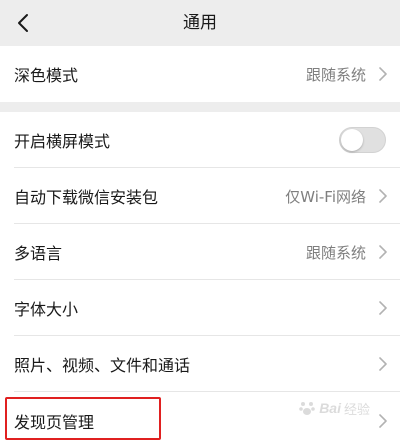  What do you see at coordinates (102, 365) in the screenshot?
I see `media-label: 照片、视频、文件和通话` at bounding box center [102, 365].